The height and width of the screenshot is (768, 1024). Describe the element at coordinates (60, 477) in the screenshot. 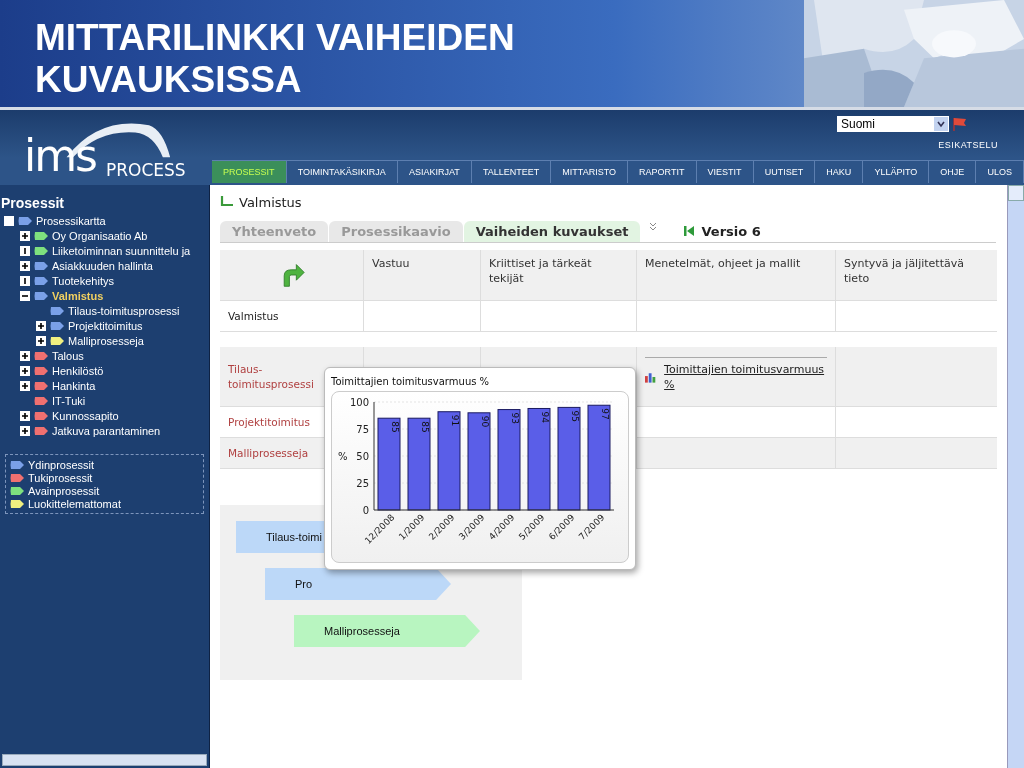

I see `legend-label: Tukiprosessit` at that location.